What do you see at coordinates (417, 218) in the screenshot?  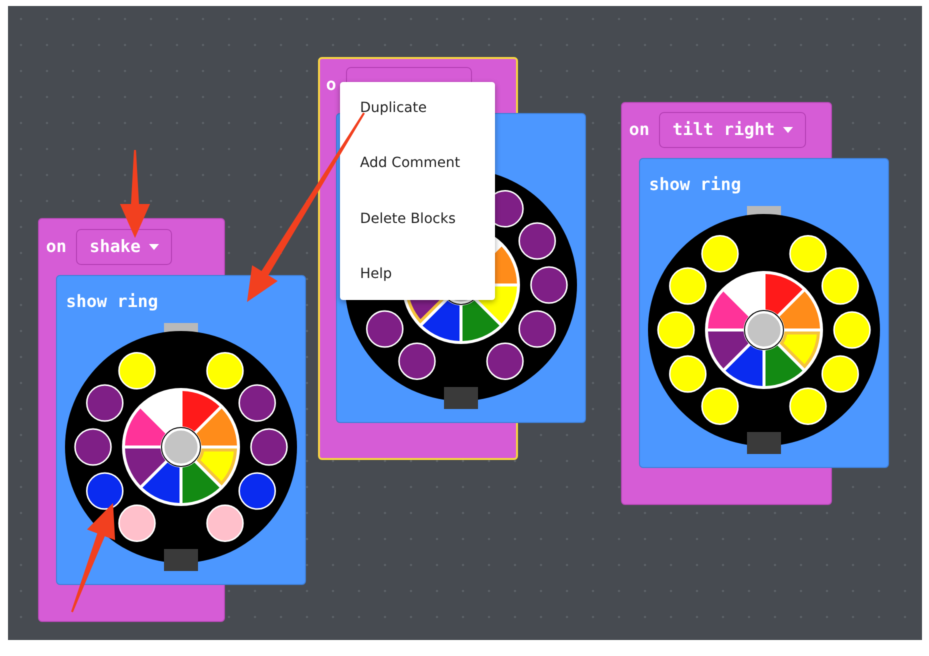 I see `menu-item: Delete Blocks` at bounding box center [417, 218].